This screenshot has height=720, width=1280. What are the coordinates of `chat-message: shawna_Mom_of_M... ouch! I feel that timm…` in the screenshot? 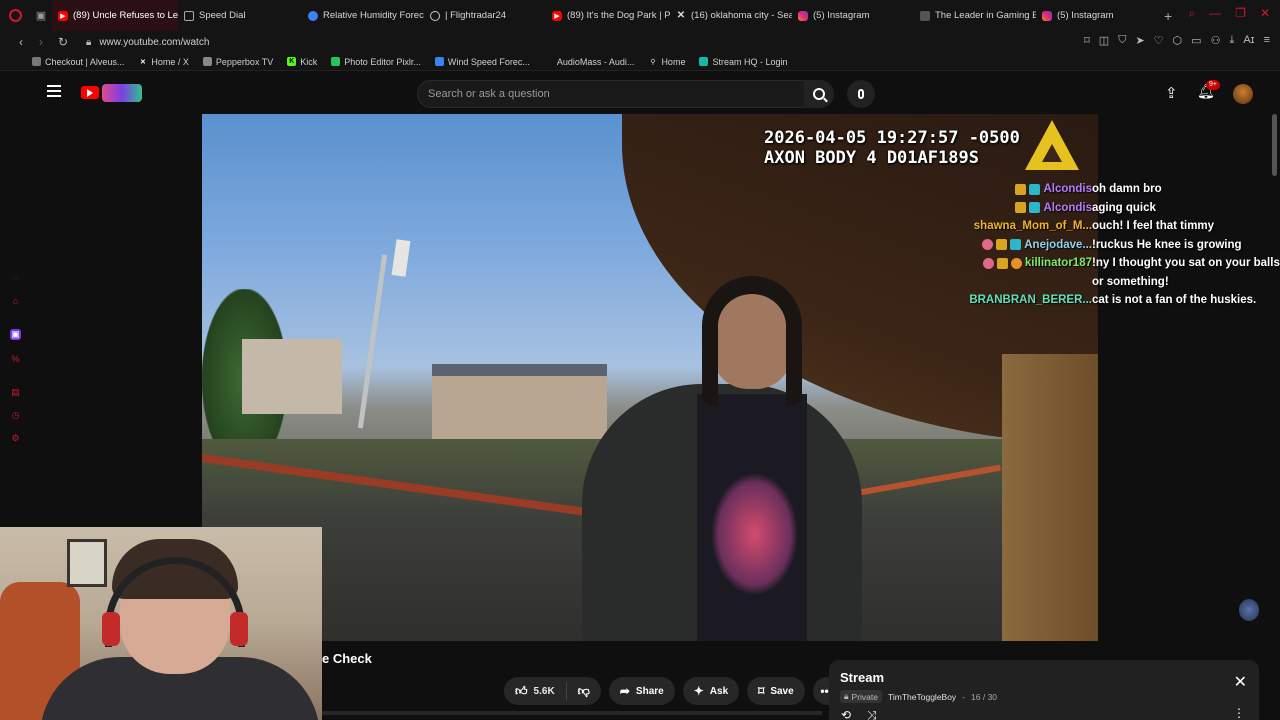 It's located at (1110, 227).